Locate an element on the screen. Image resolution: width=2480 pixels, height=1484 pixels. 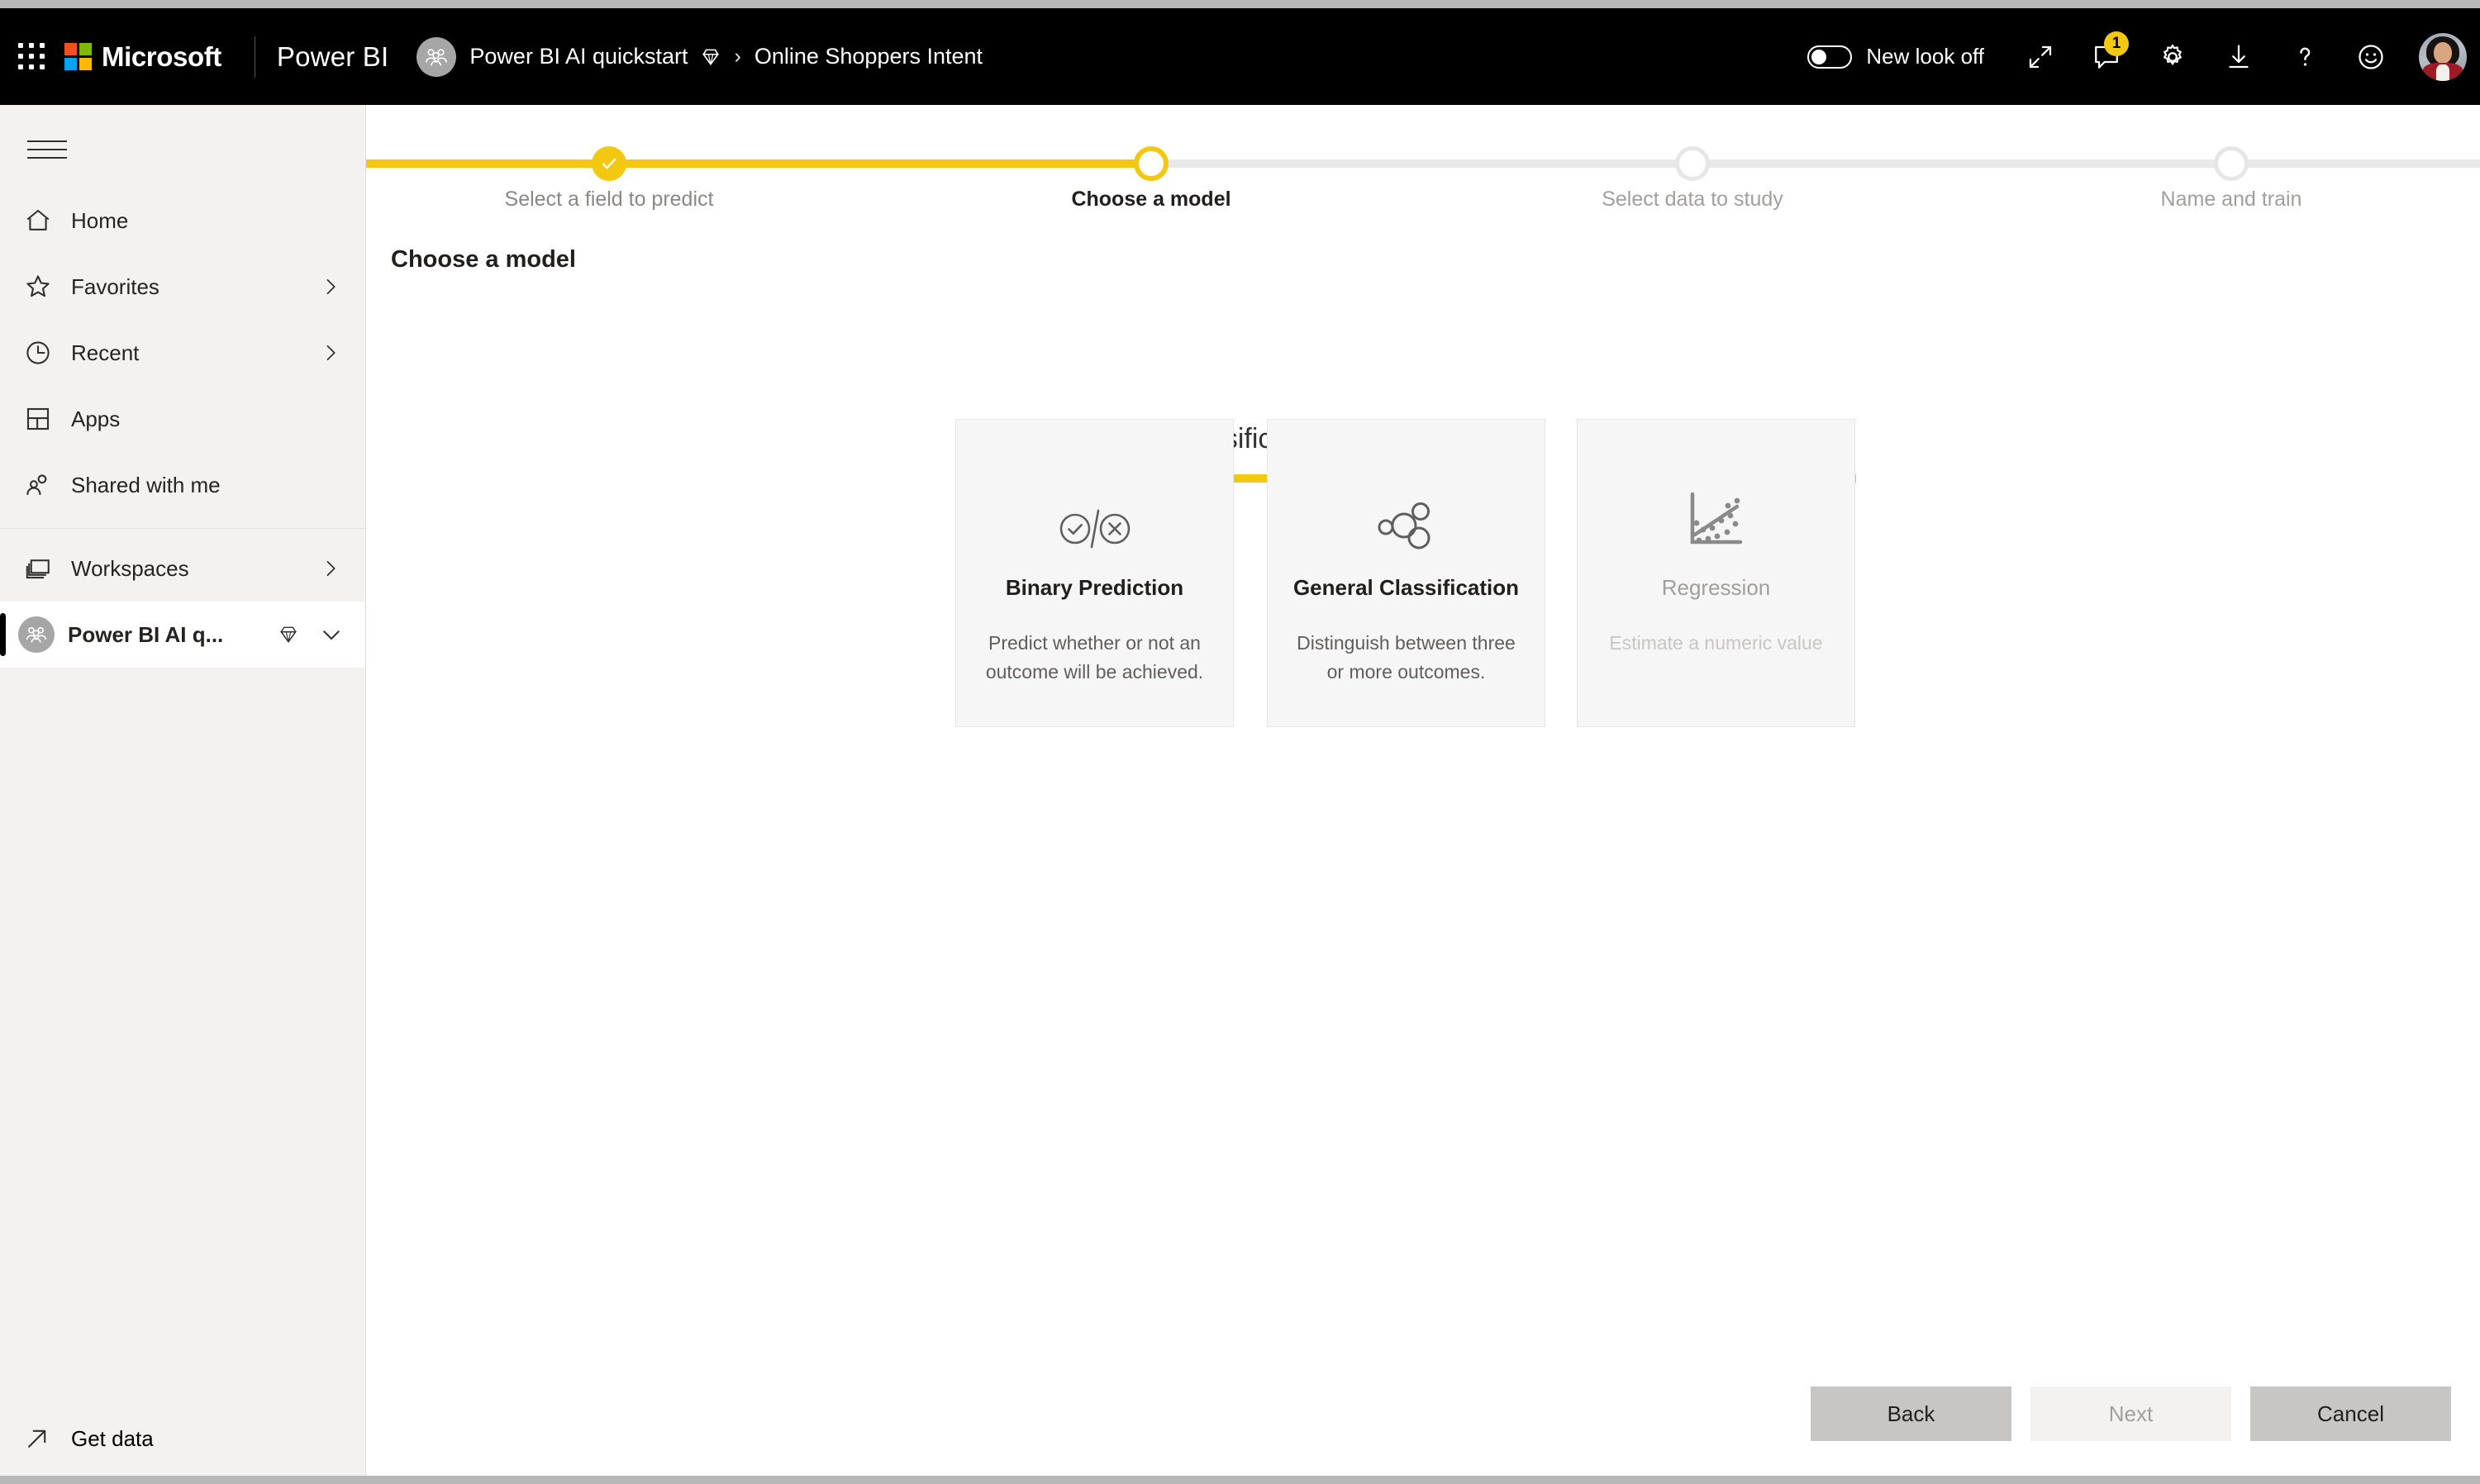
new-look-toggle: New look off is located at coordinates (1895, 56).